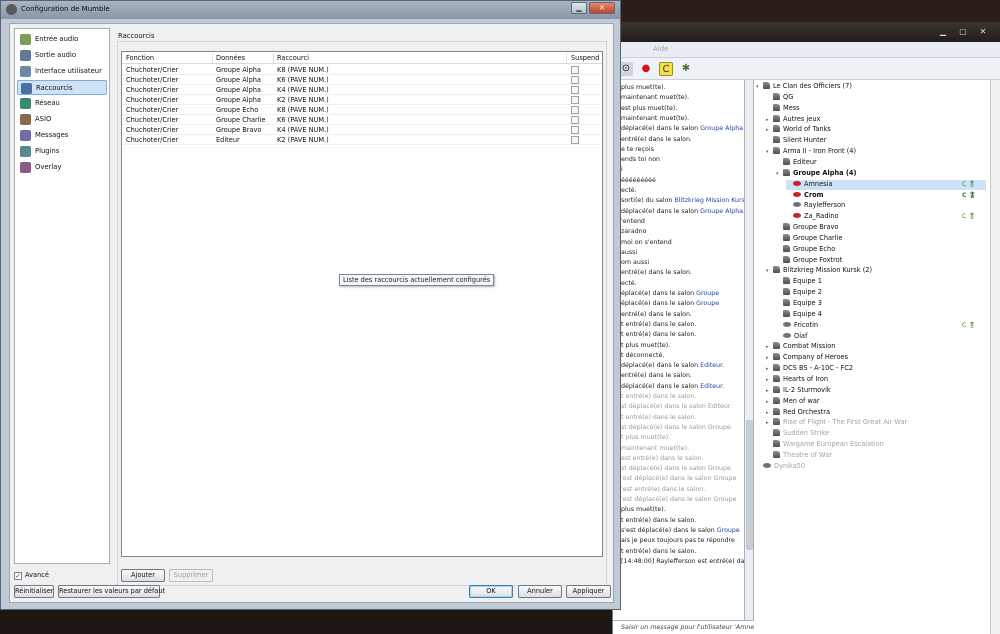  Describe the element at coordinates (881, 304) in the screenshot. I see `channel-item: Equipe 3` at that location.